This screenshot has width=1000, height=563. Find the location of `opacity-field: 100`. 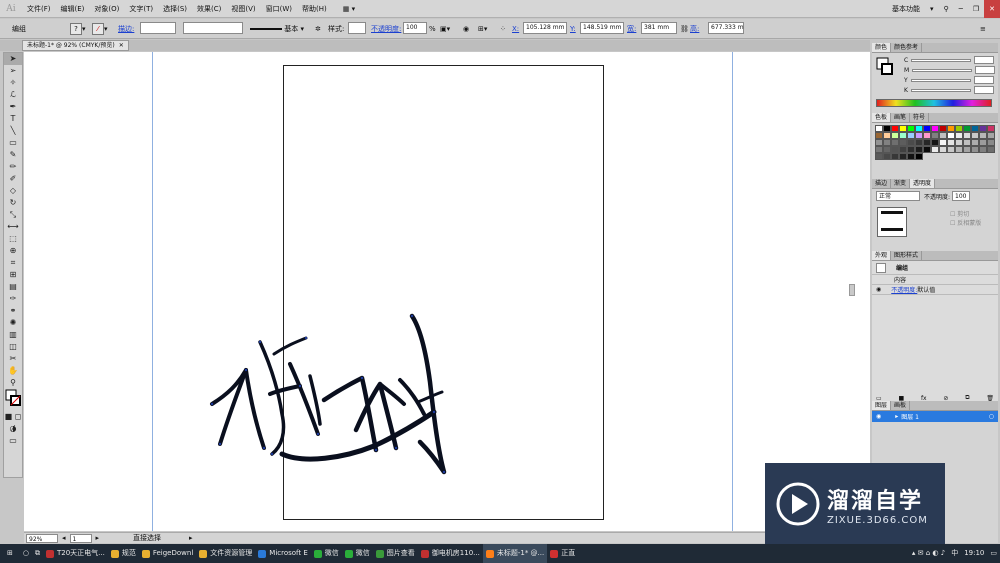

opacity-field: 100 is located at coordinates (415, 28).